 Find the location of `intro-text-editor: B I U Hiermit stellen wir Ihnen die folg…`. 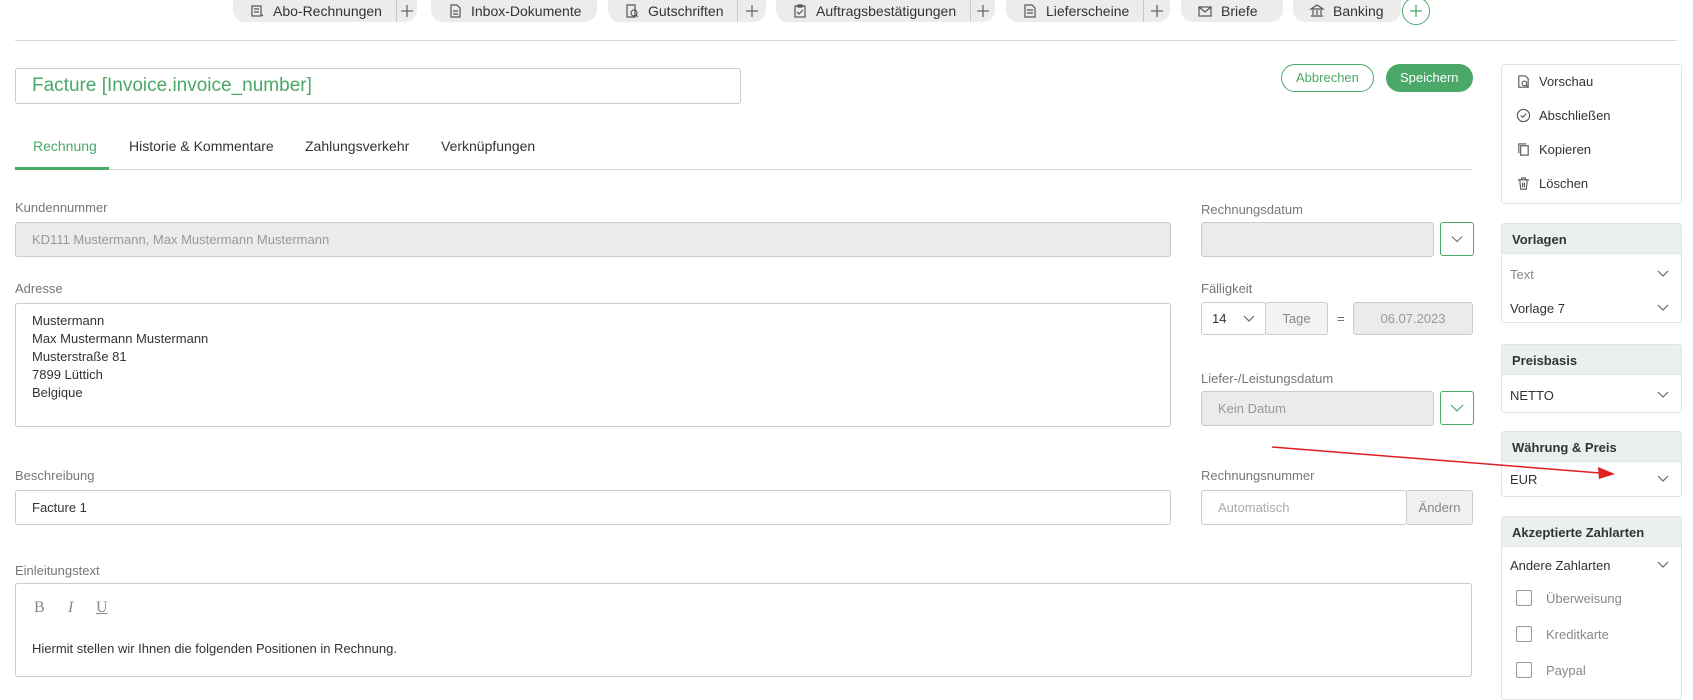

intro-text-editor: B I U Hiermit stellen wir Ihnen die folg… is located at coordinates (743, 630).